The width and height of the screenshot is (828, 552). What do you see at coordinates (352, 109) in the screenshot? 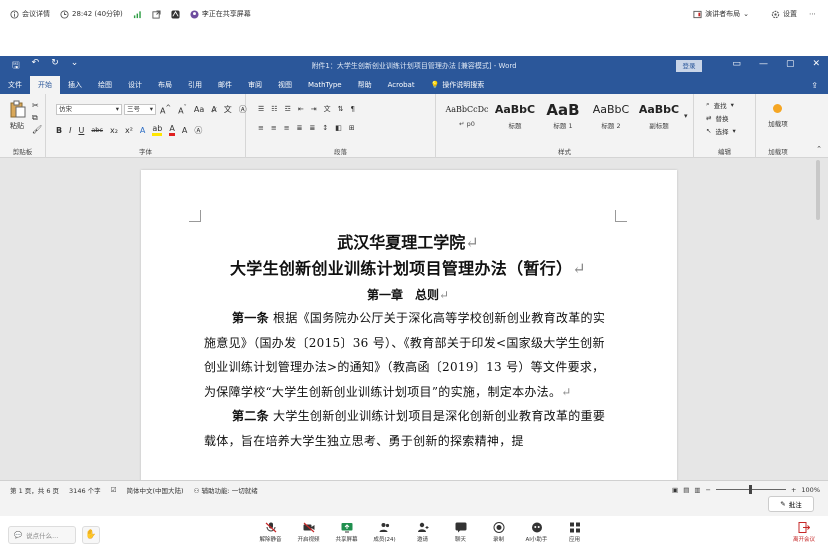
I see `show-marks-icon: ¶` at bounding box center [352, 109].